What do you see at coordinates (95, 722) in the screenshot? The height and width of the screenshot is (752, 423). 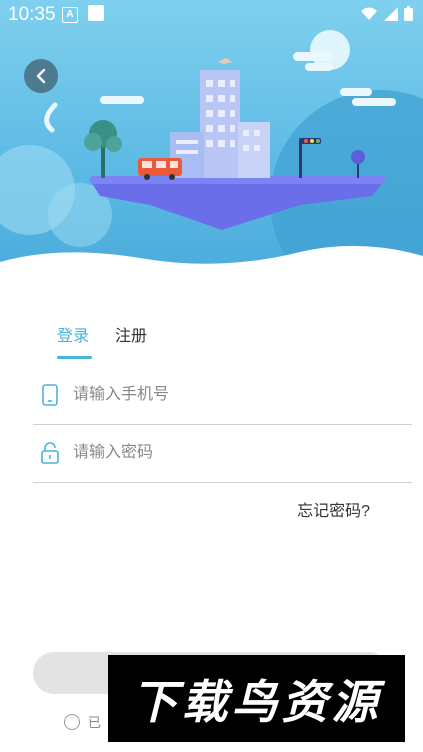 I see `agree-label: 已` at bounding box center [95, 722].